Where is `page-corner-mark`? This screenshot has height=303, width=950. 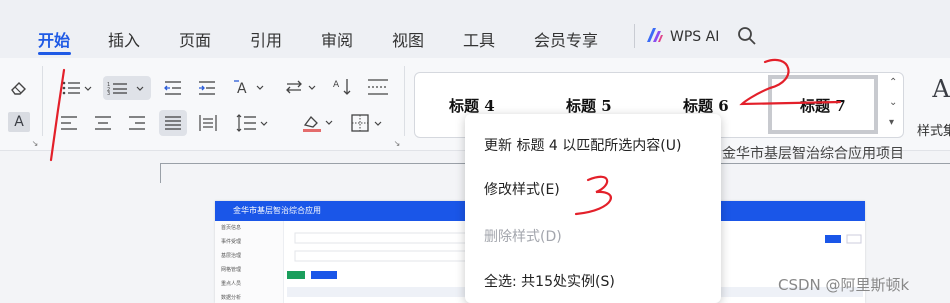
page-corner-mark is located at coordinates (160, 173).